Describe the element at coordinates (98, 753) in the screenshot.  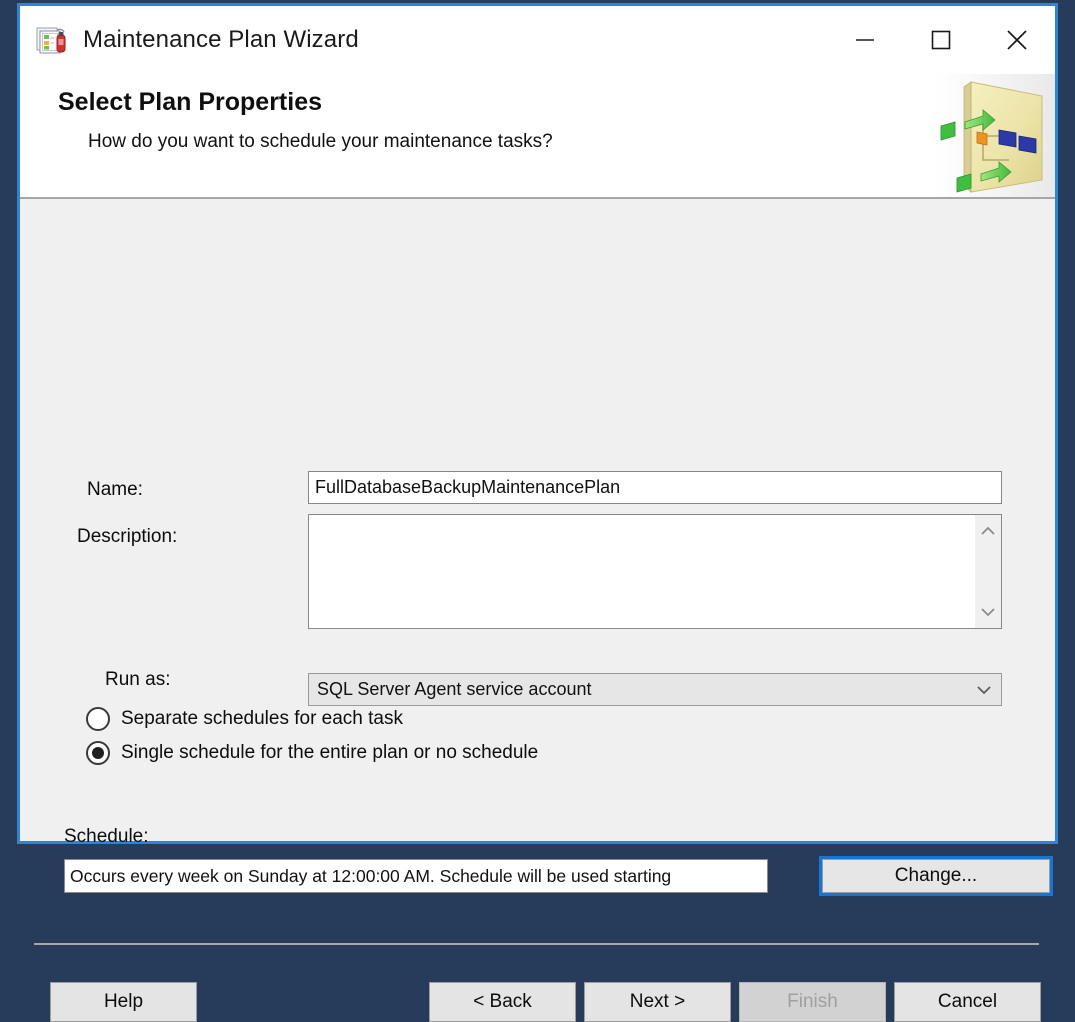
I see `radio-selected-icon` at that location.